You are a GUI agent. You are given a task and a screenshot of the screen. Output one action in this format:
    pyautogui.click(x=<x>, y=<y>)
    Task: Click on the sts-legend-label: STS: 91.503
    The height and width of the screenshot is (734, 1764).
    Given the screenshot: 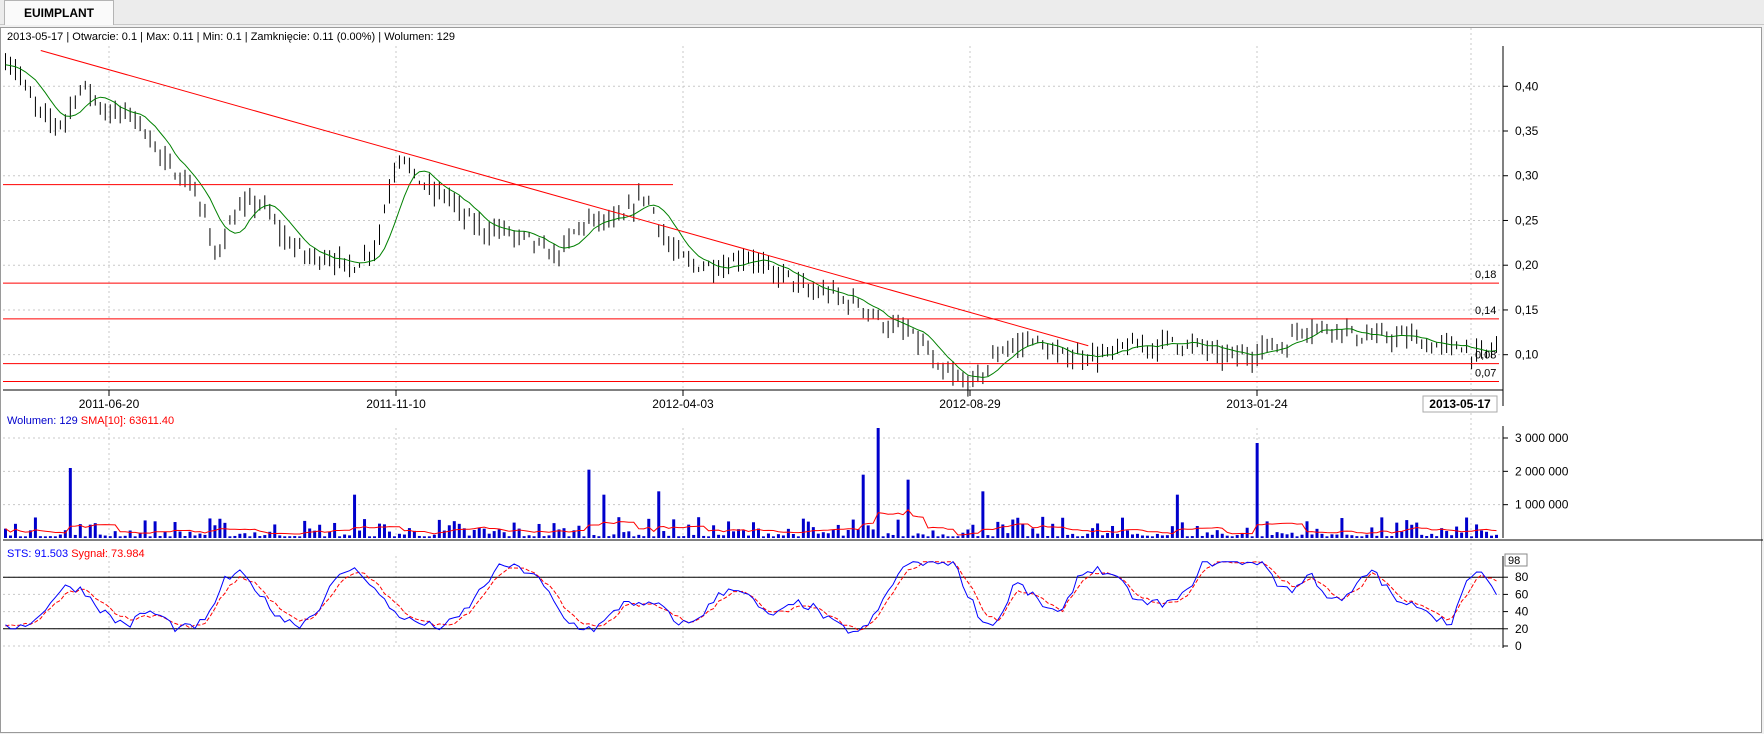 What is the action you would take?
    pyautogui.click(x=37, y=554)
    